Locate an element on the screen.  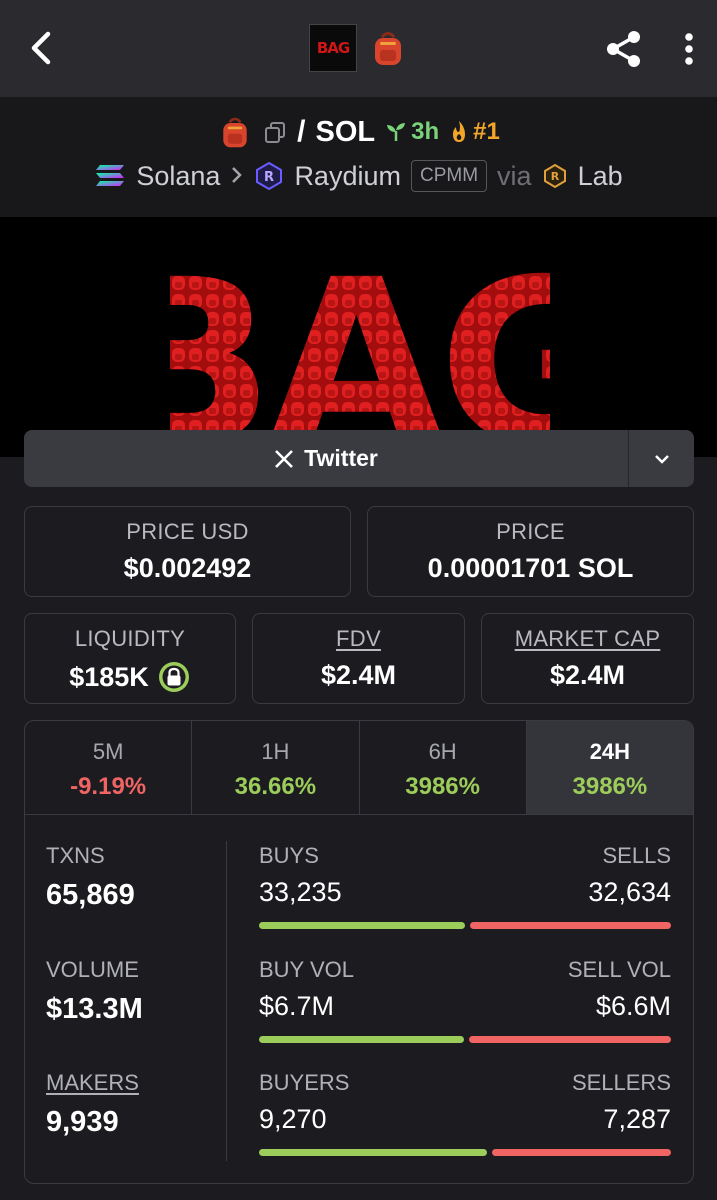
sell-vol-label: SELL VOL is located at coordinates (619, 969).